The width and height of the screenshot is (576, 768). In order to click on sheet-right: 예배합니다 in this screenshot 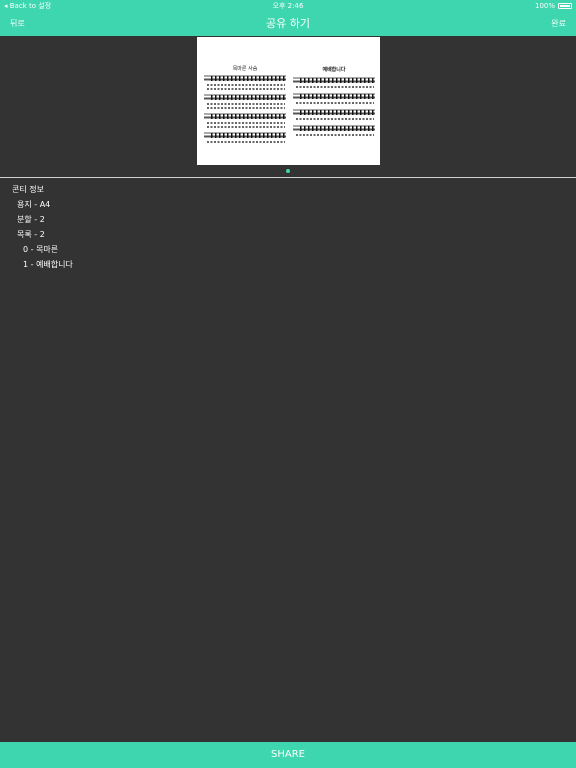, I will do `click(334, 101)`.